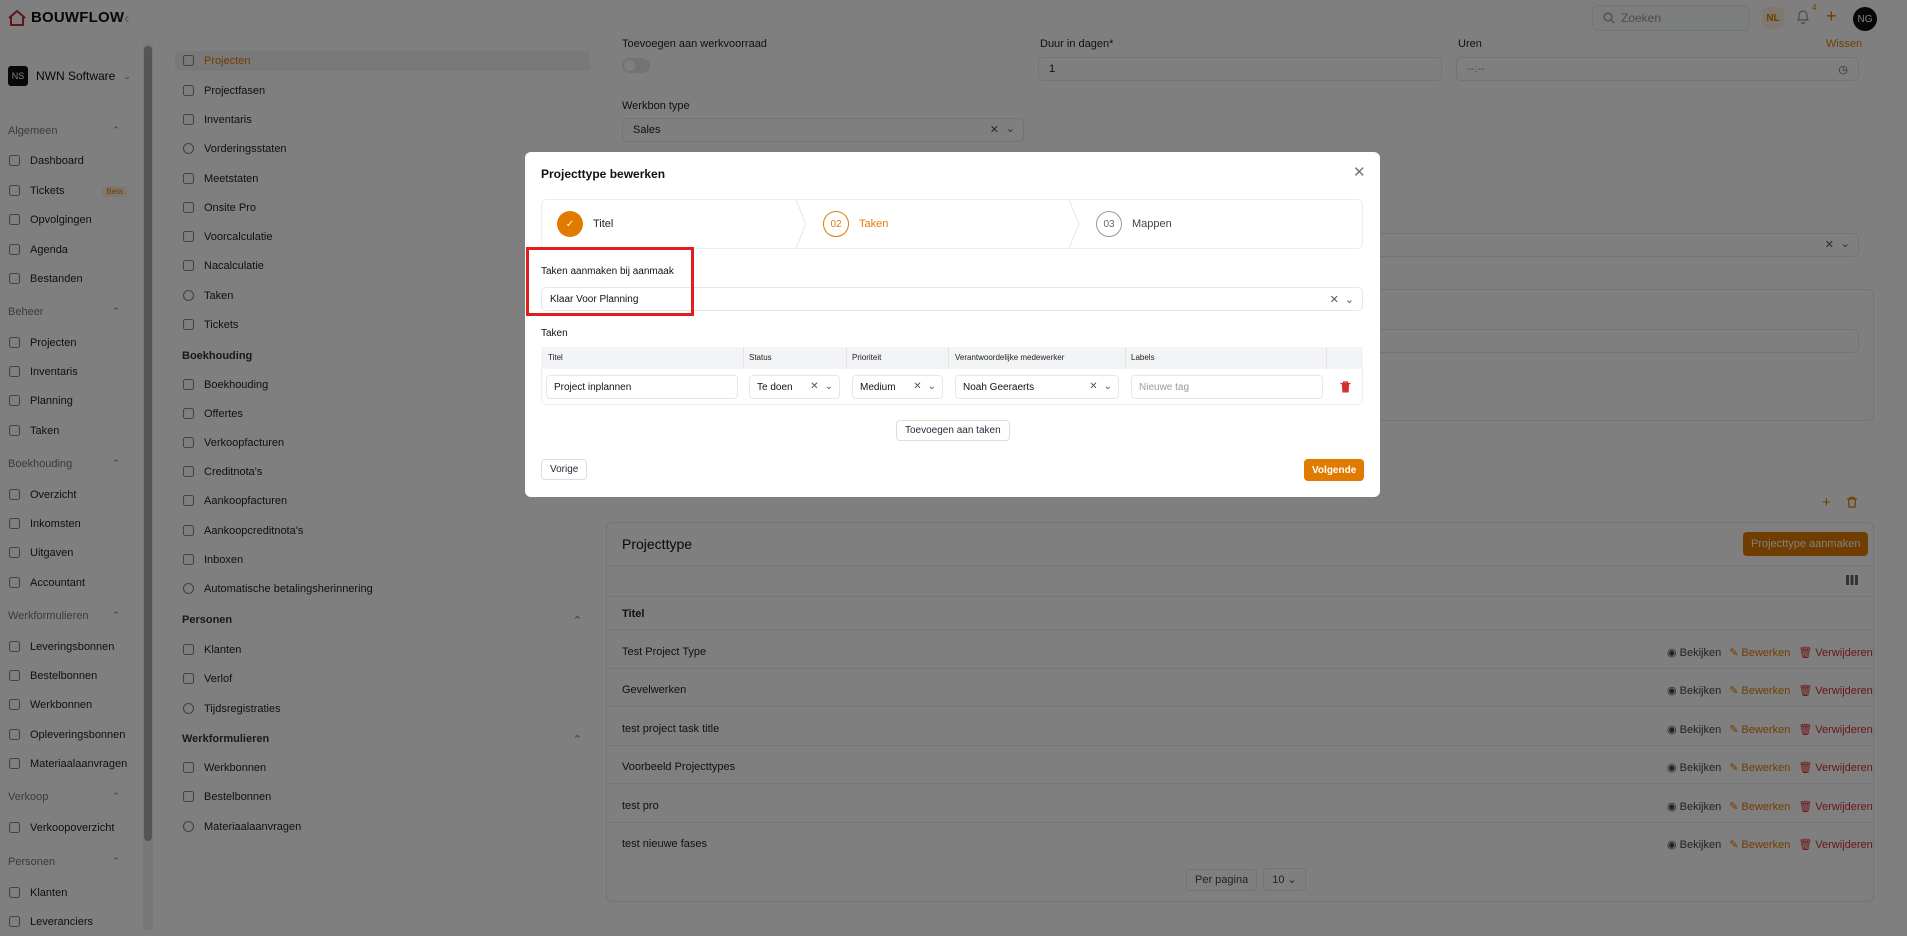  What do you see at coordinates (878, 387) in the screenshot?
I see `task-priority-value: Medium` at bounding box center [878, 387].